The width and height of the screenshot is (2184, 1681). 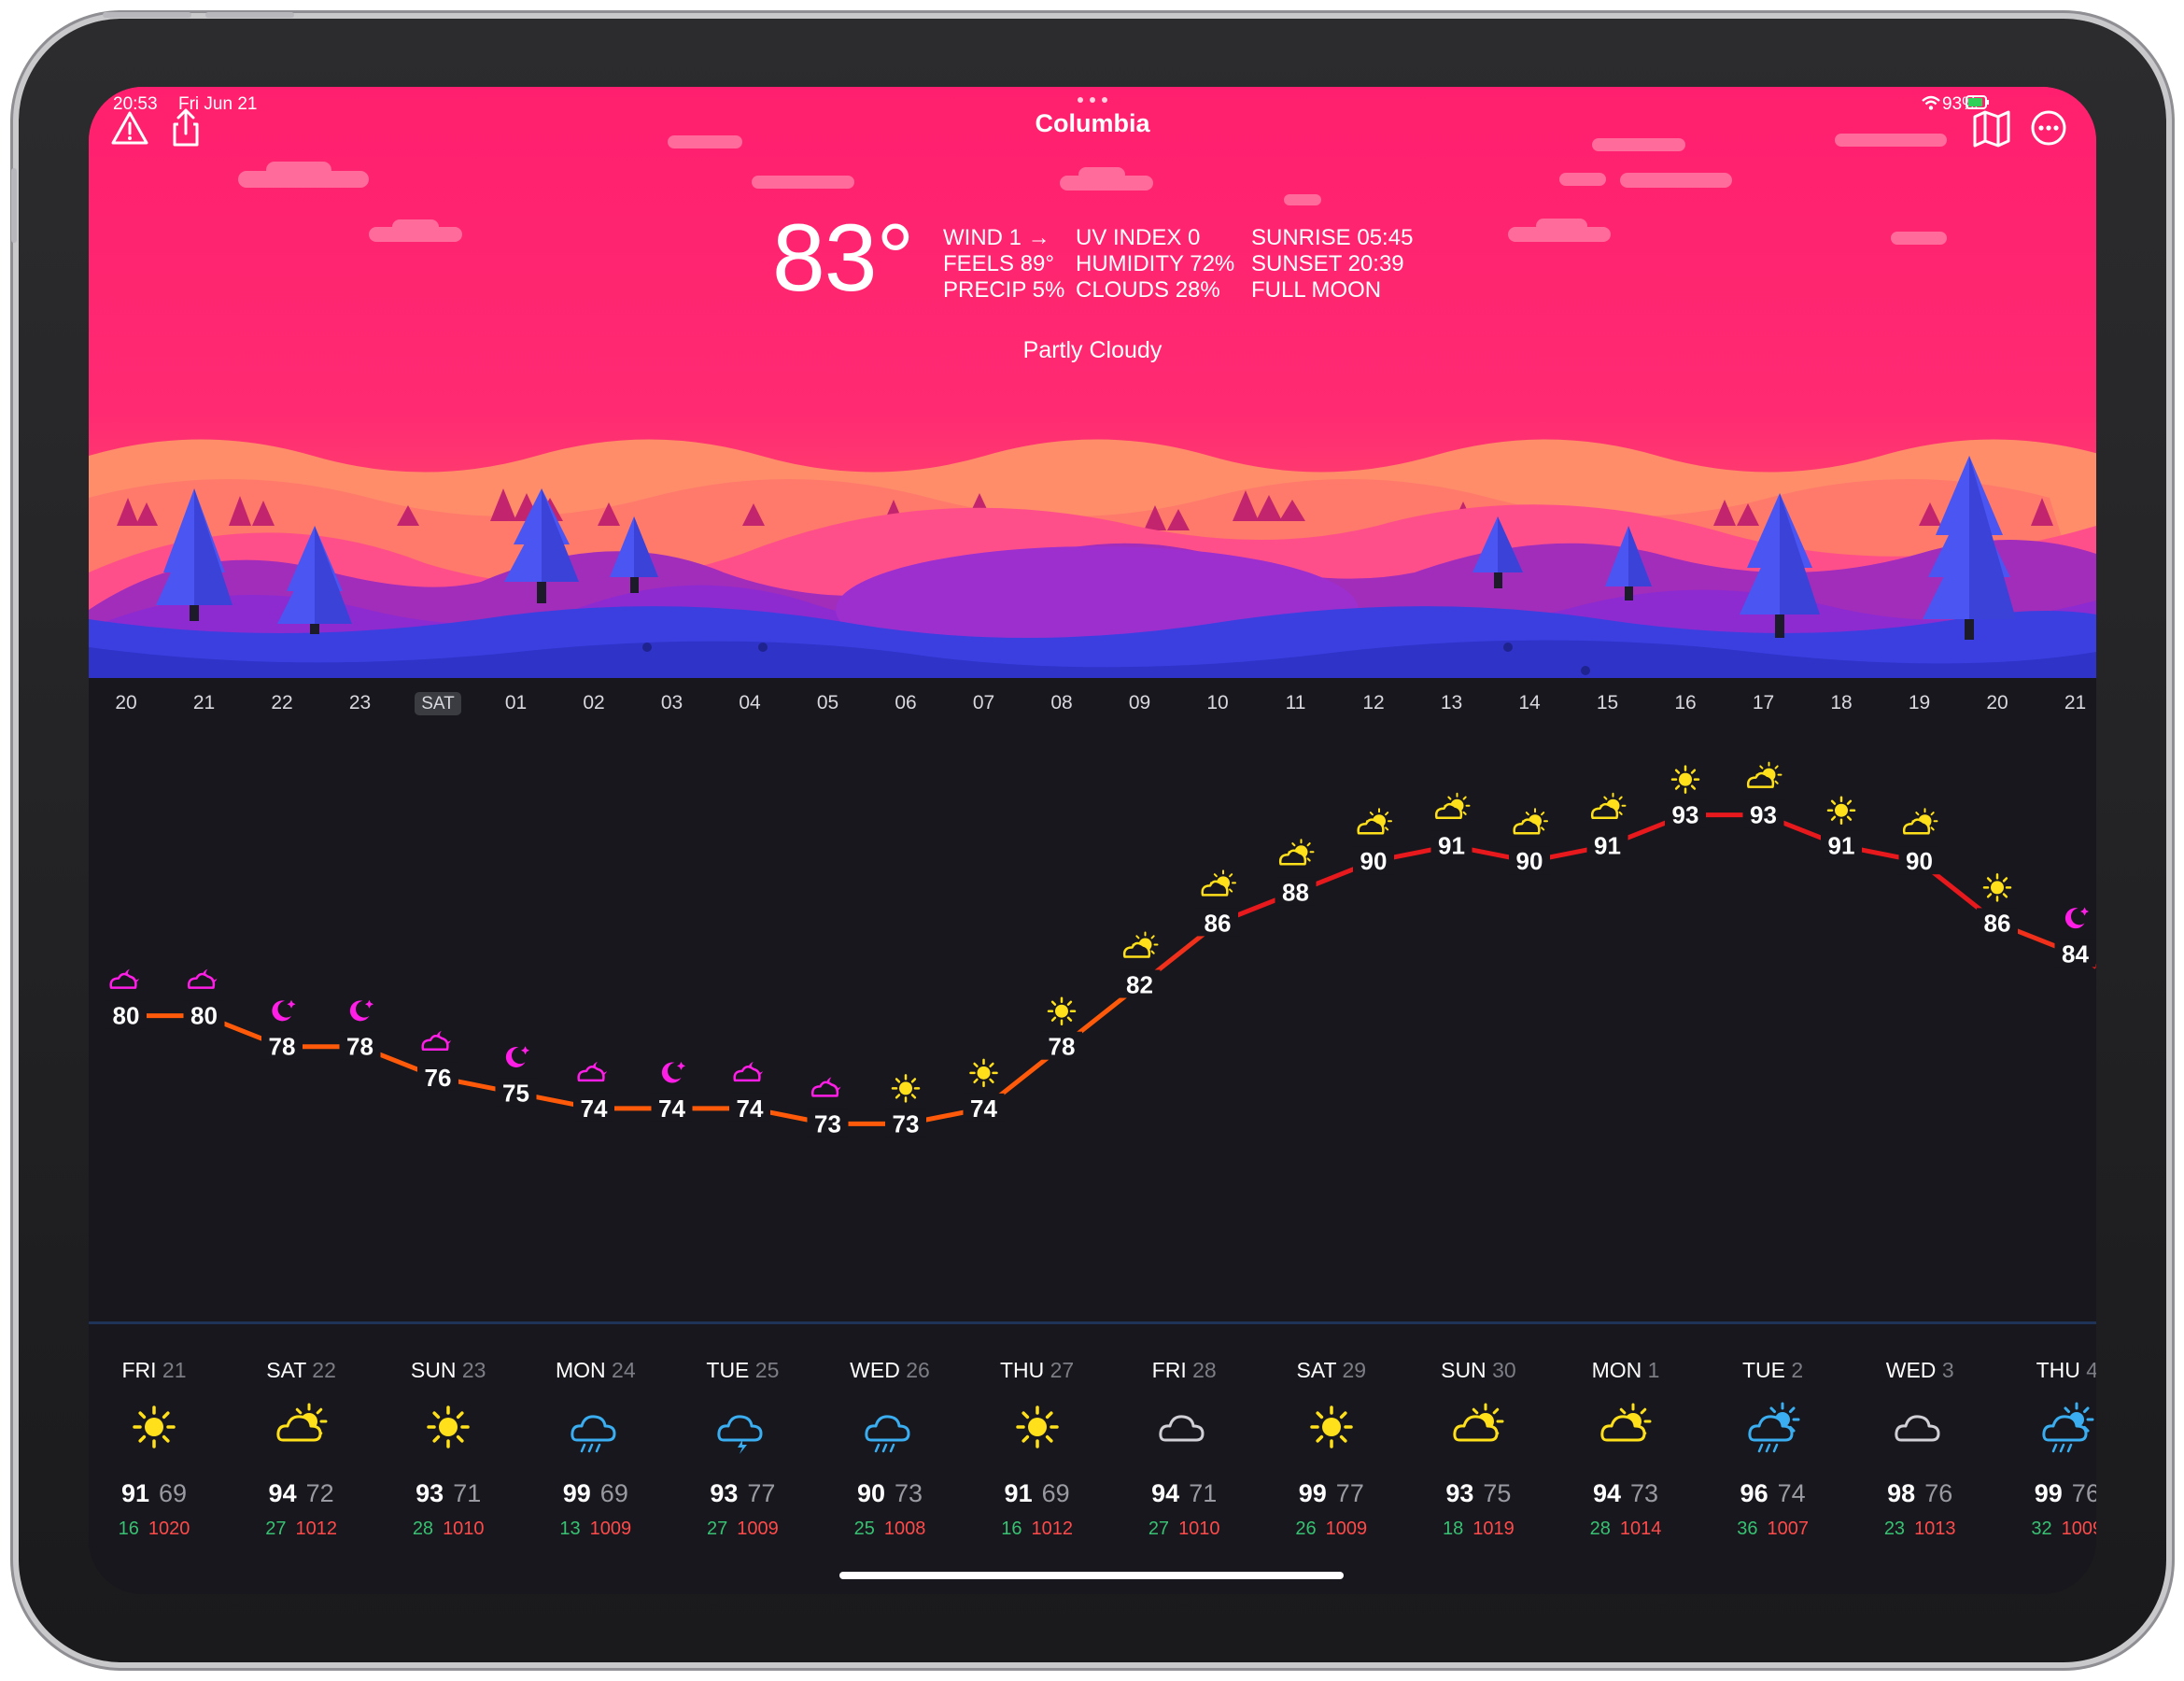 What do you see at coordinates (2075, 953) in the screenshot?
I see `temperature-point-label: 84` at bounding box center [2075, 953].